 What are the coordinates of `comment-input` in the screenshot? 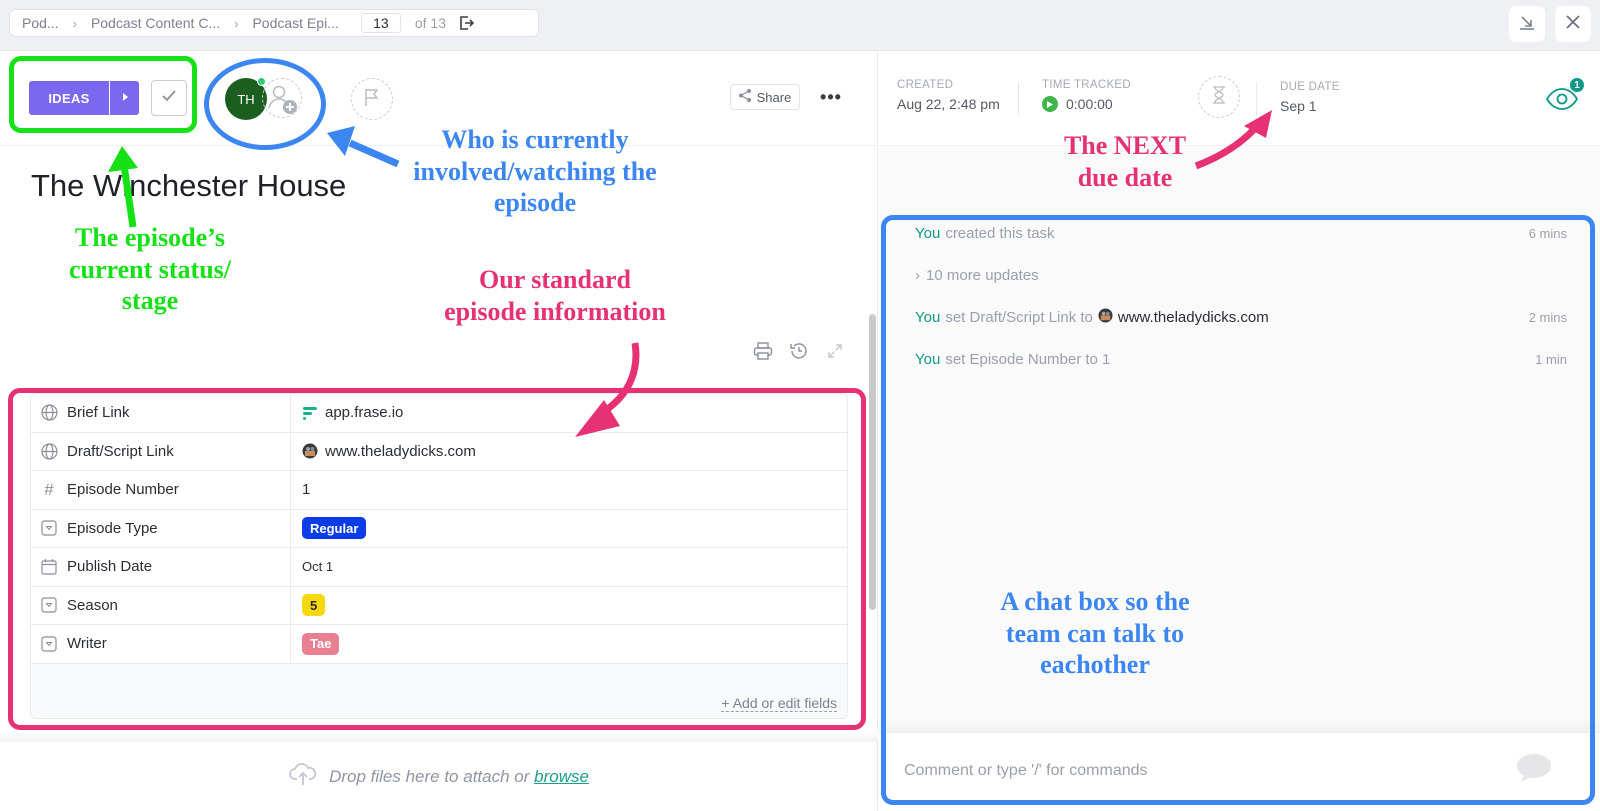 It's located at (1204, 771).